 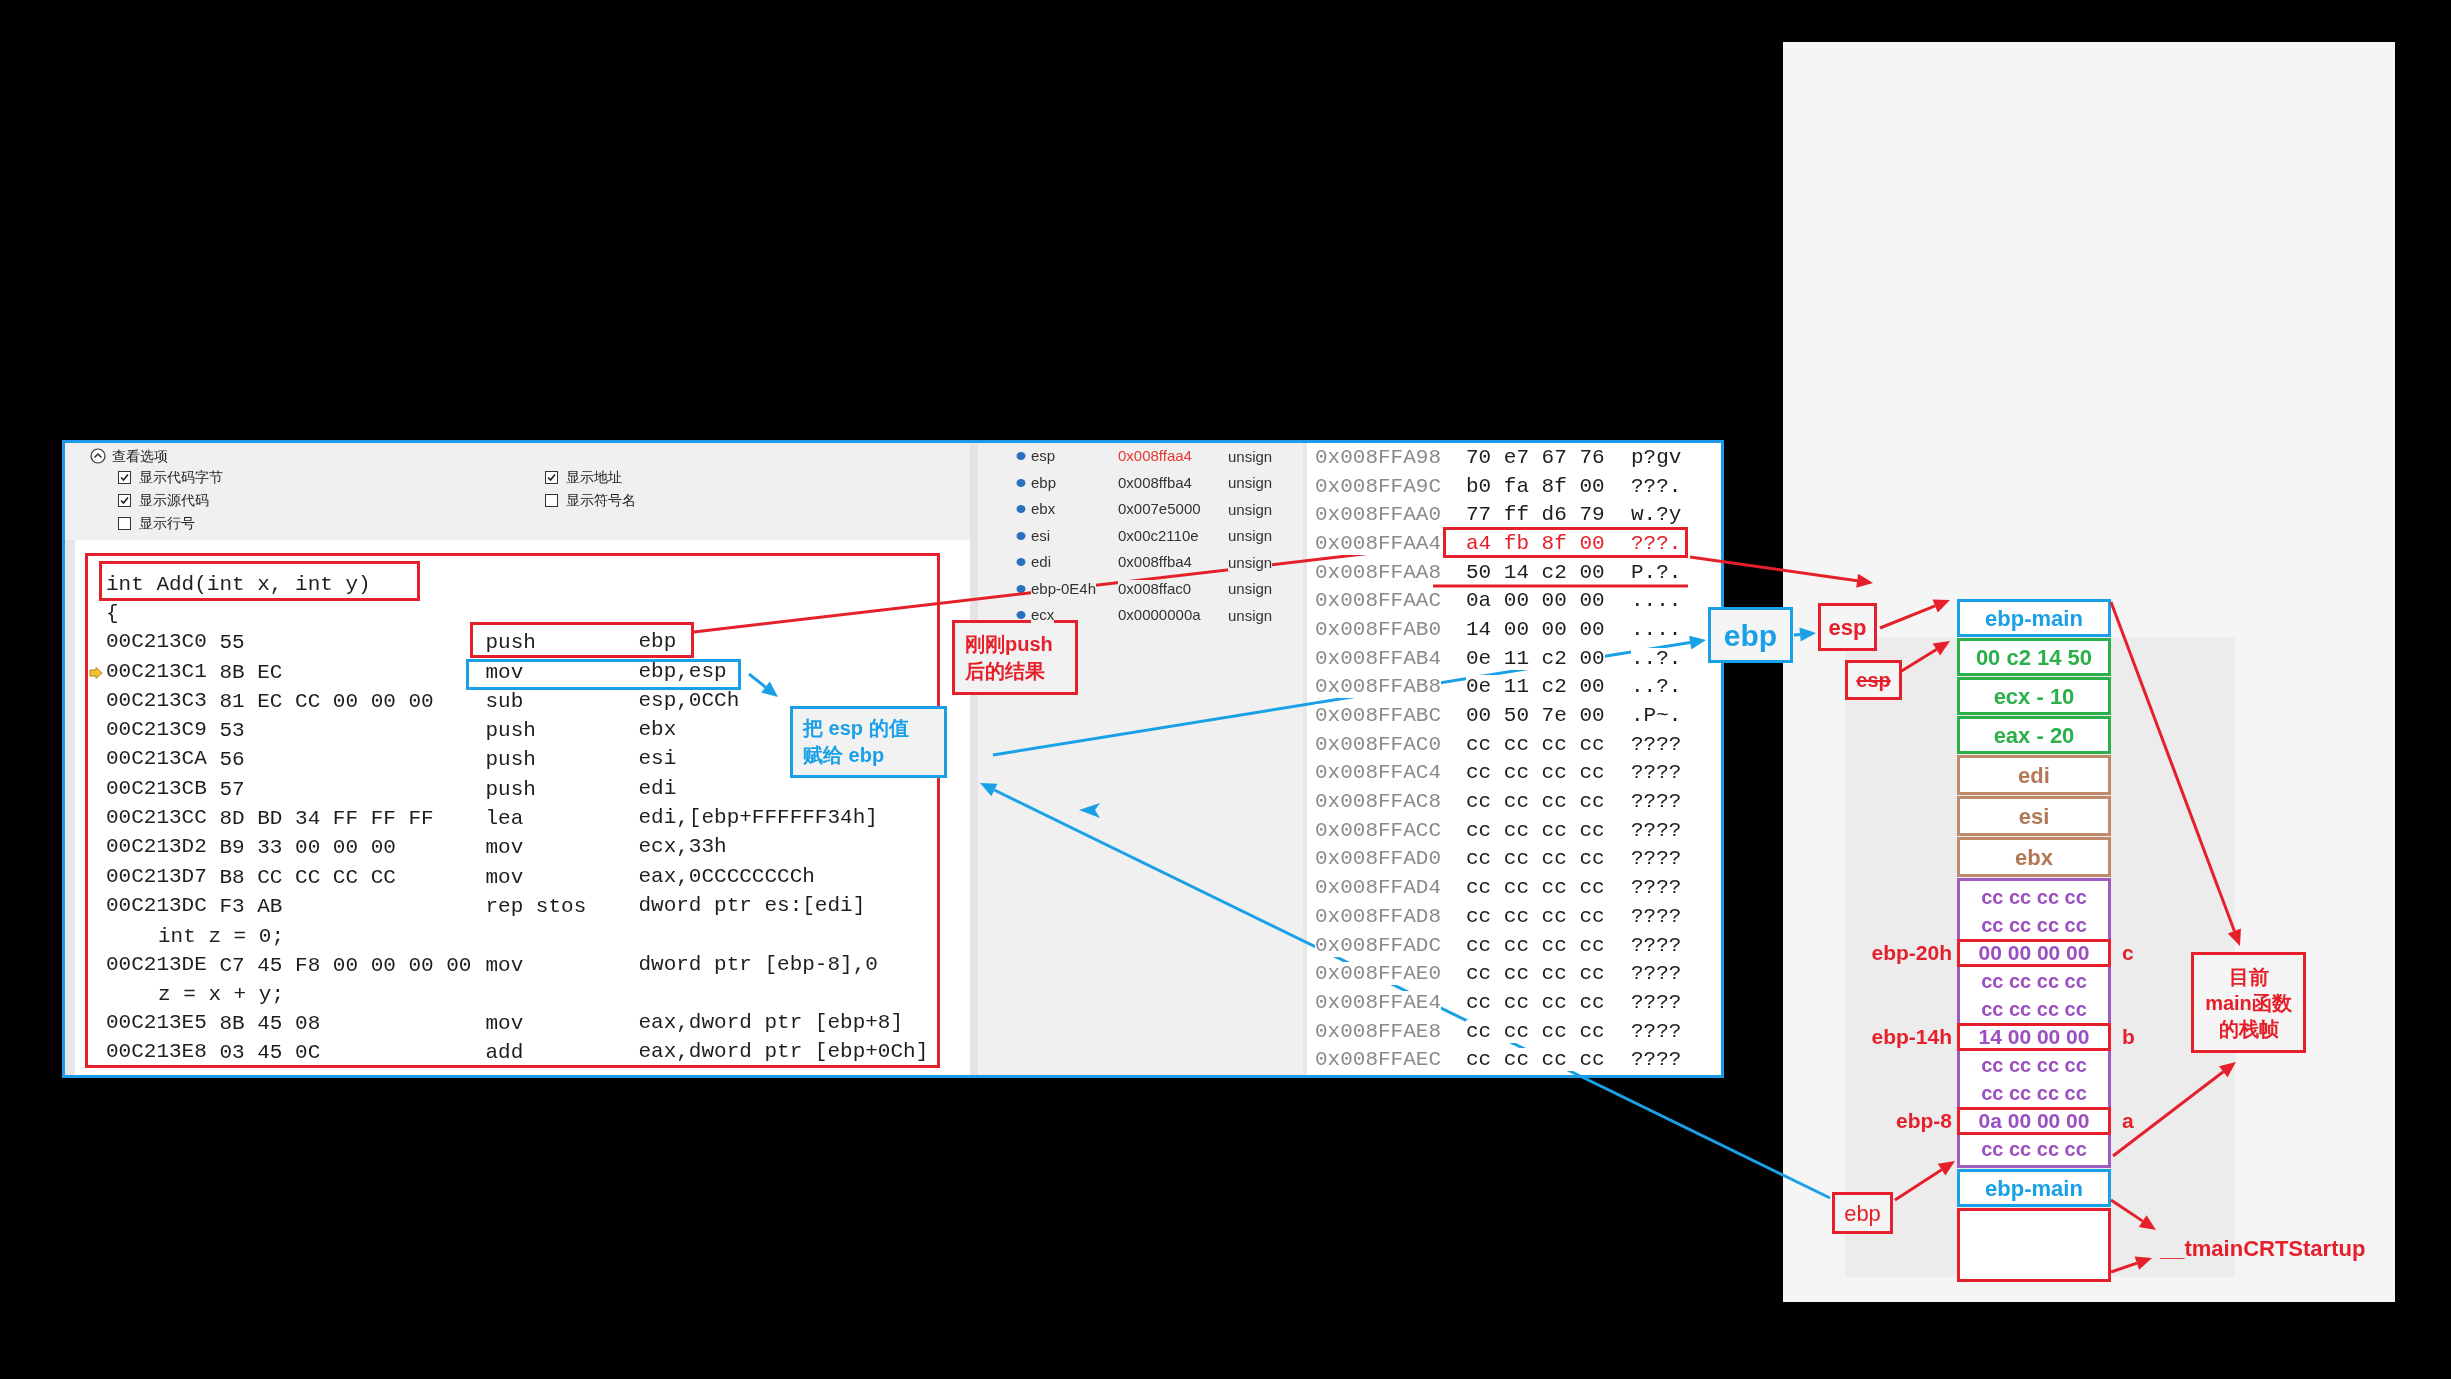 I want to click on code-operands: edi, so click(x=657, y=789).